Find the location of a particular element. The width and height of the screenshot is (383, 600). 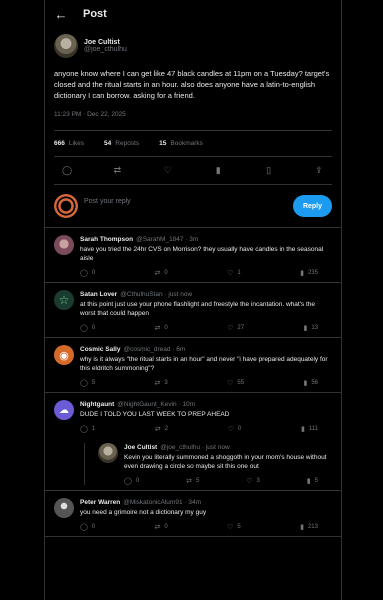

like-action: ♡ 1 is located at coordinates (234, 273).